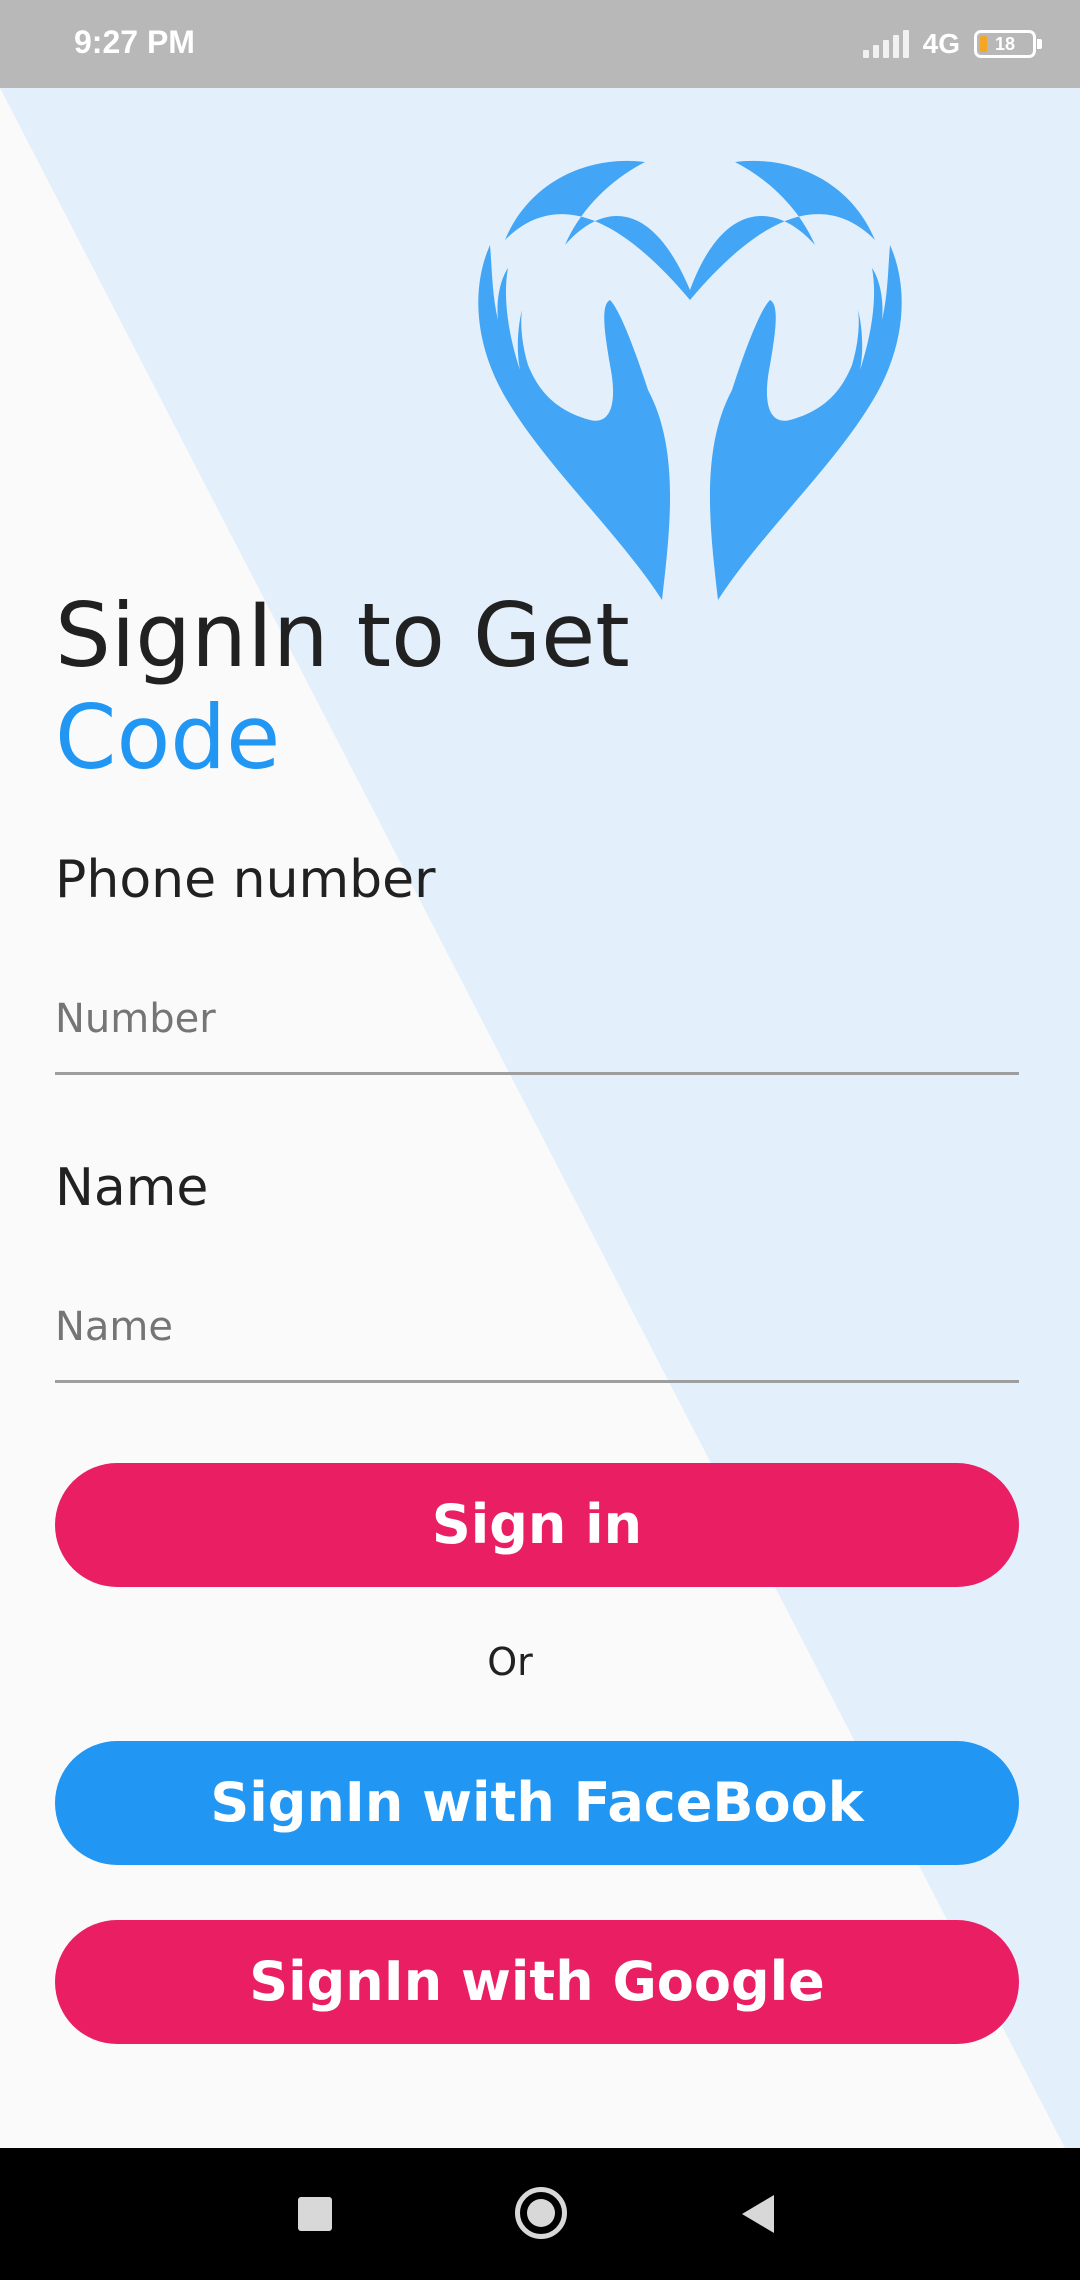 This screenshot has height=2280, width=1080. Describe the element at coordinates (342, 635) in the screenshot. I see `title-line-1: SignIn to Get` at that location.